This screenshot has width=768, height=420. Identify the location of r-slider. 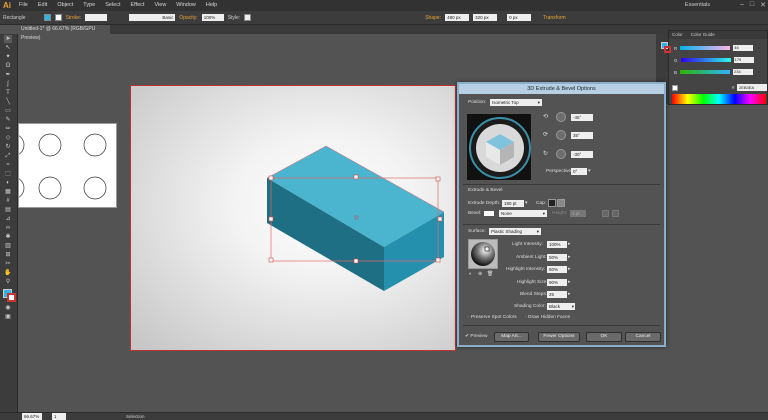
(705, 48).